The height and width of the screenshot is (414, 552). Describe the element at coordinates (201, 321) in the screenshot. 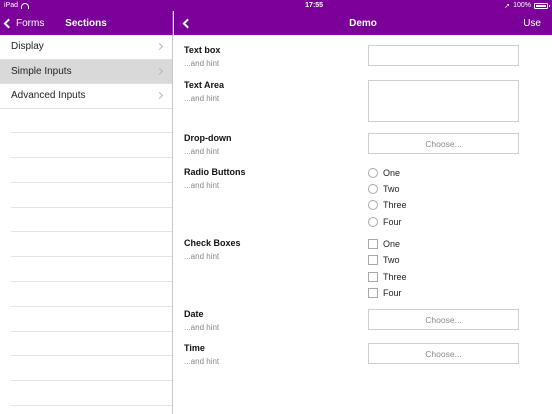

I see `date-label-group: Date ...and hint` at that location.